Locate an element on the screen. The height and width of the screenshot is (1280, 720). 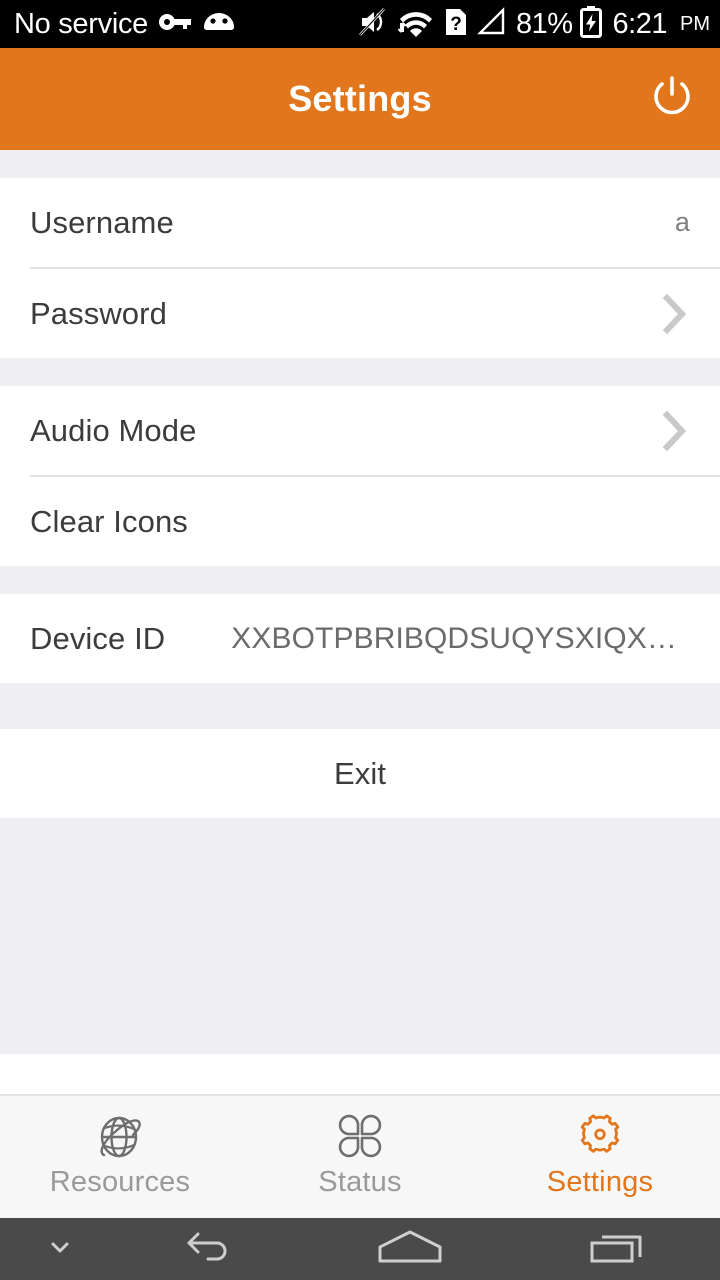
chevron-down-icon is located at coordinates (60, 1249).